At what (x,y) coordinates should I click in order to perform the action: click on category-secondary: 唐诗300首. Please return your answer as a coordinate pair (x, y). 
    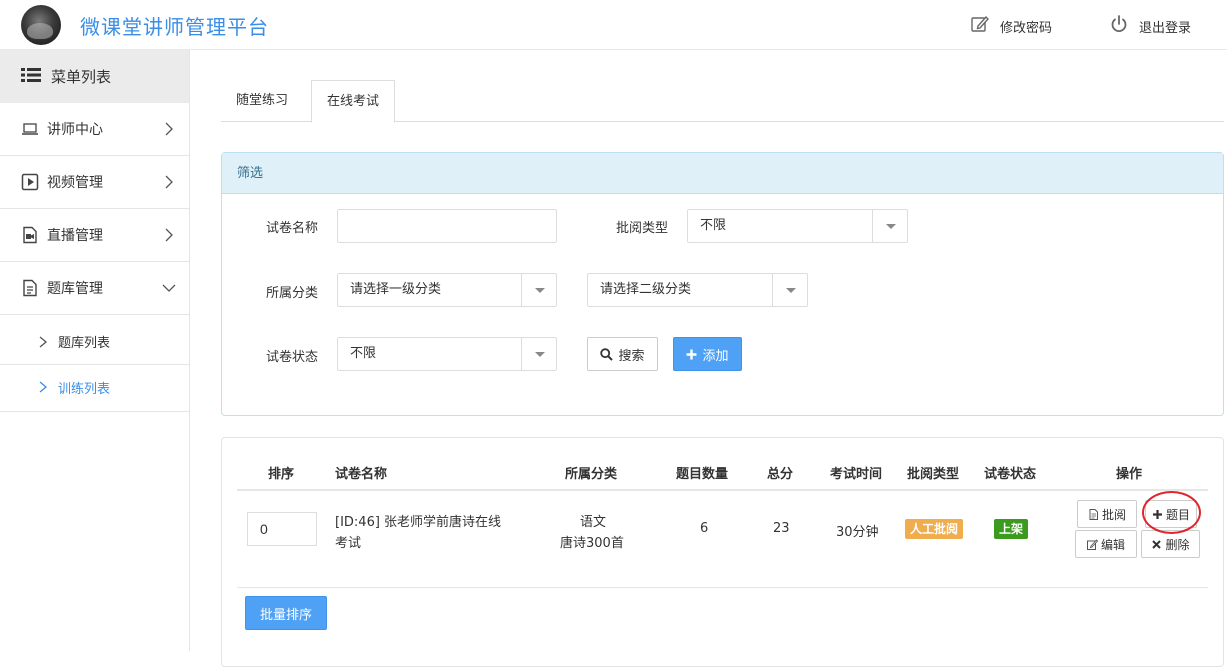
    Looking at the image, I should click on (592, 543).